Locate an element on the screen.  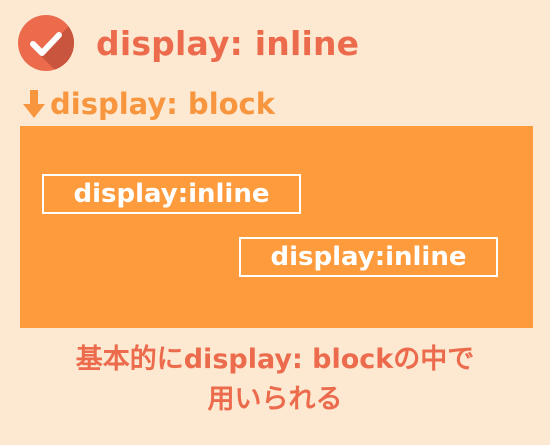
title-row: display: inline is located at coordinates (188, 43).